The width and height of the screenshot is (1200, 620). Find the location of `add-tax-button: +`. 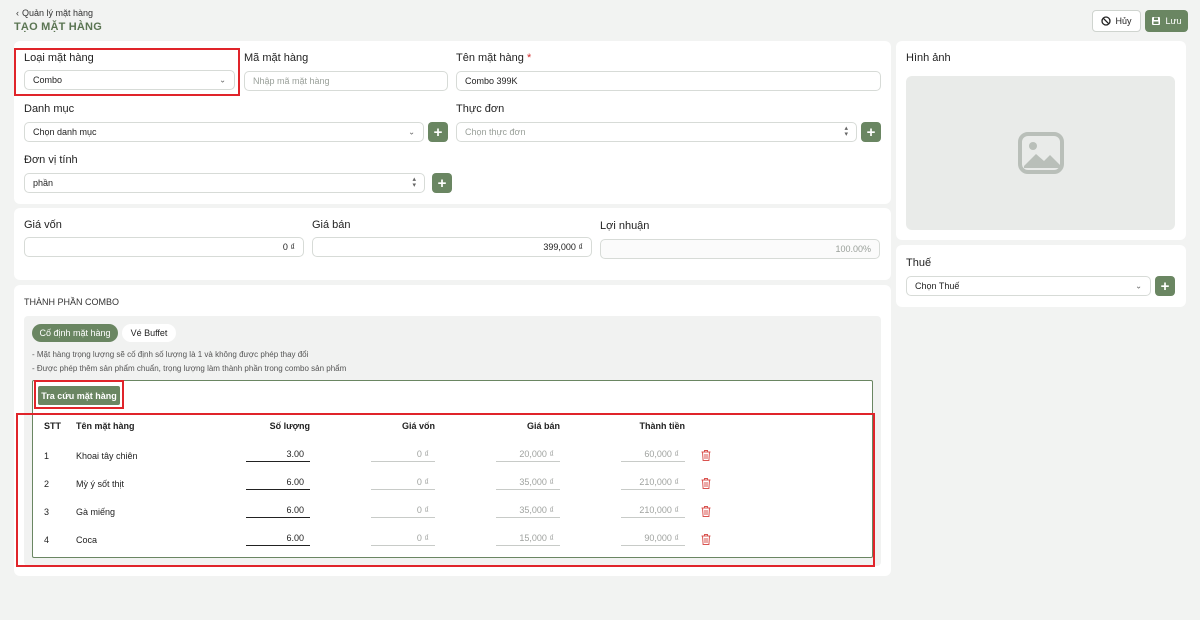

add-tax-button: + is located at coordinates (1165, 286).